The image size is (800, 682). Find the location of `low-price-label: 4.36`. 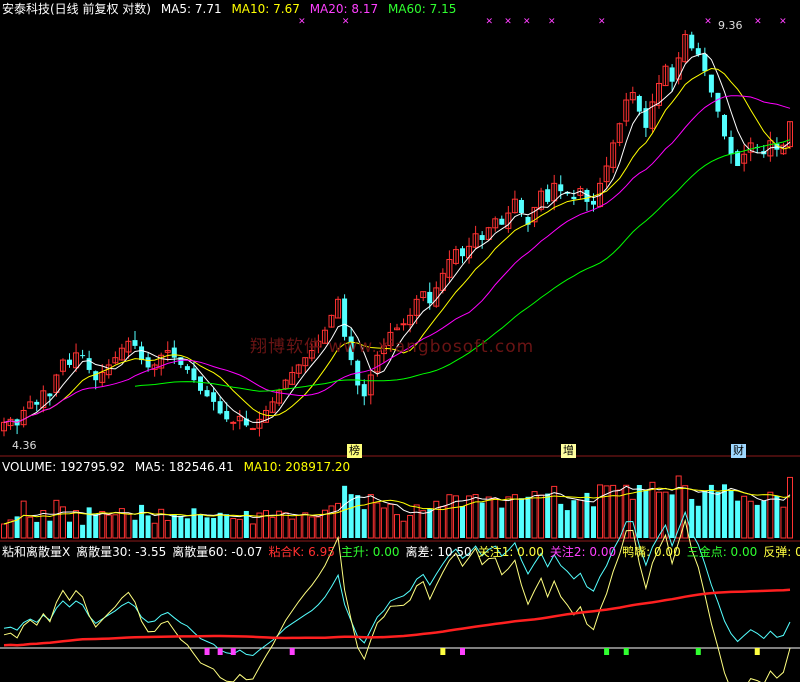

low-price-label: 4.36 is located at coordinates (24, 445).